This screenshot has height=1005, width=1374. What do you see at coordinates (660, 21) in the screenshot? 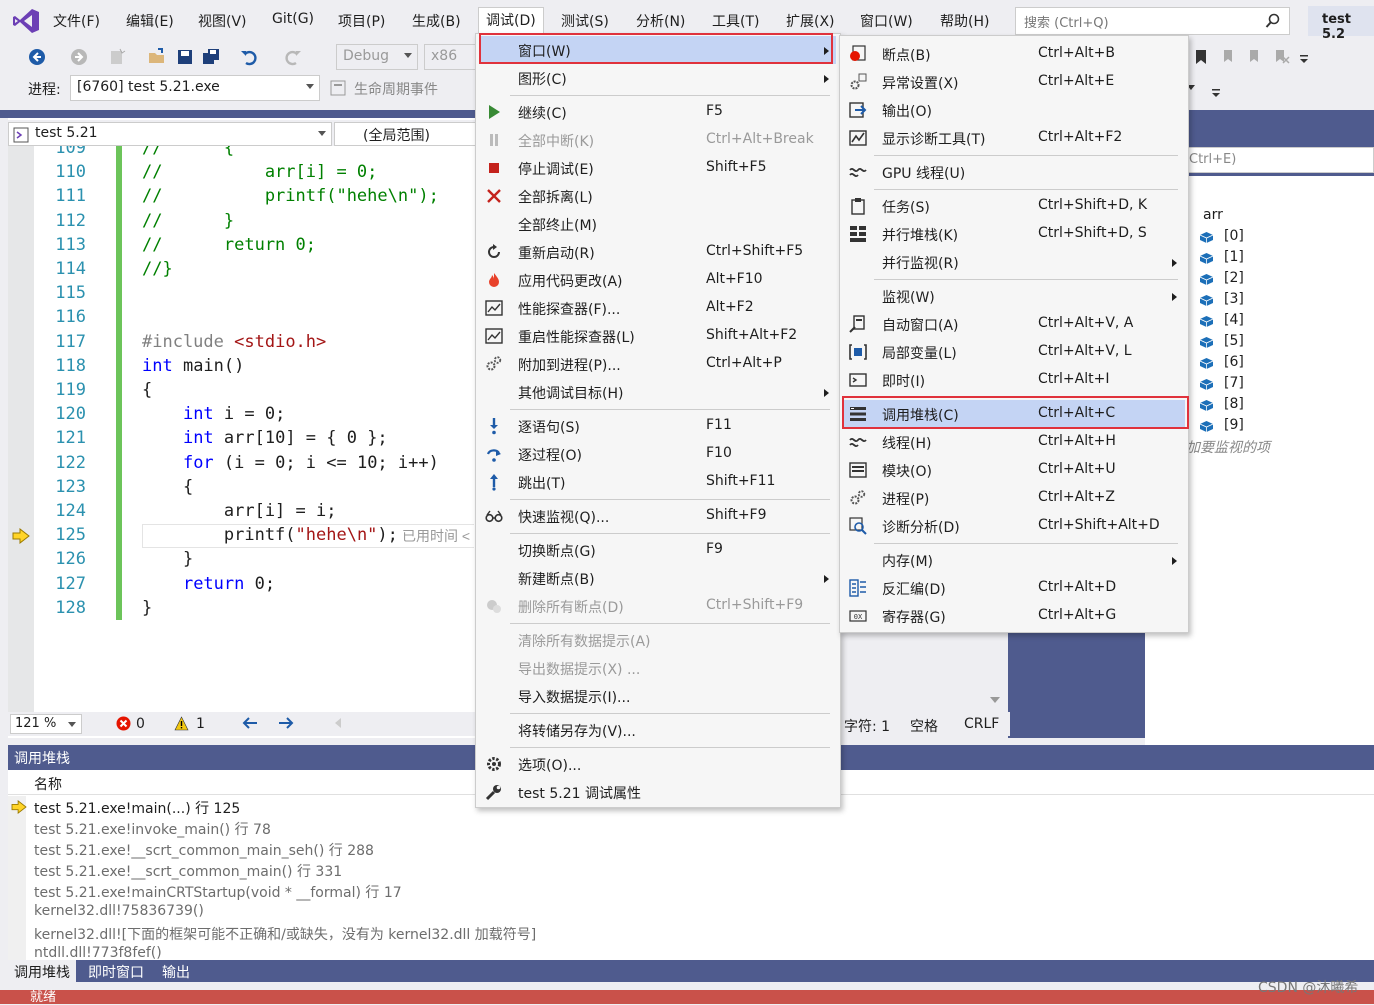
I see `menu-analyze: 分析(N)` at bounding box center [660, 21].